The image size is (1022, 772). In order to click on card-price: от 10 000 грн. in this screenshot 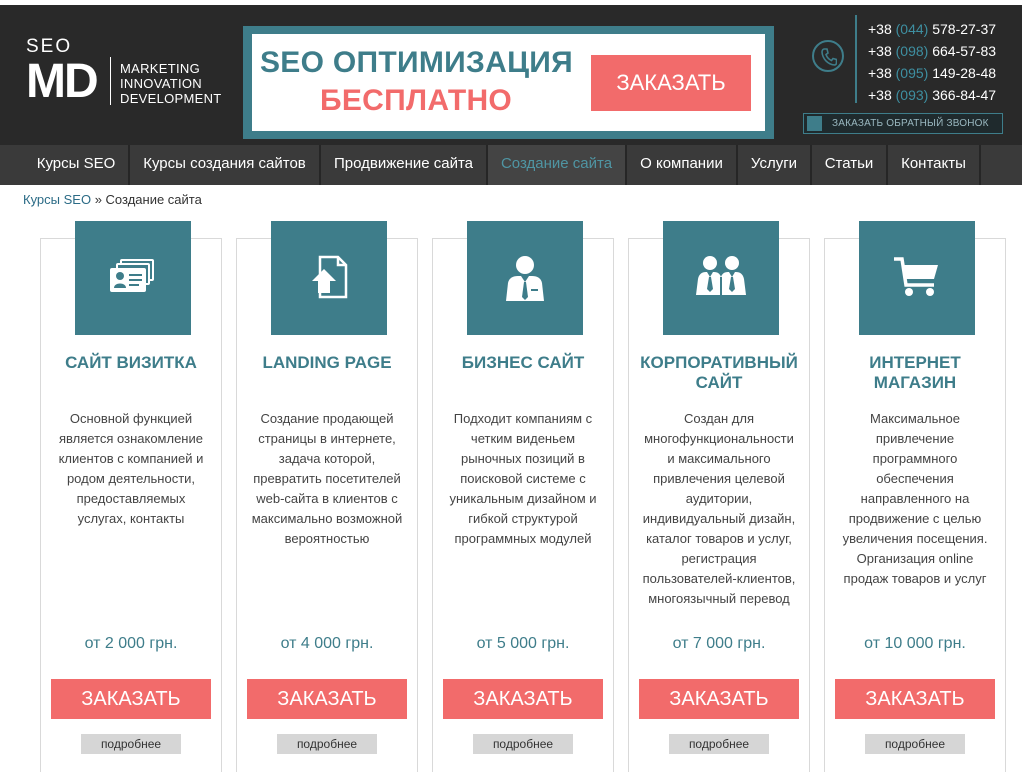, I will do `click(915, 643)`.